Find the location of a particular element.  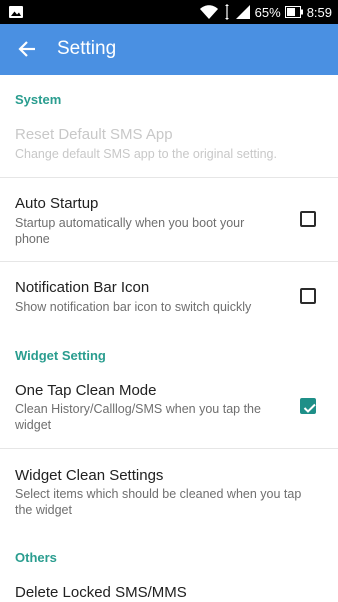

app-bar: Setting is located at coordinates (169, 49).